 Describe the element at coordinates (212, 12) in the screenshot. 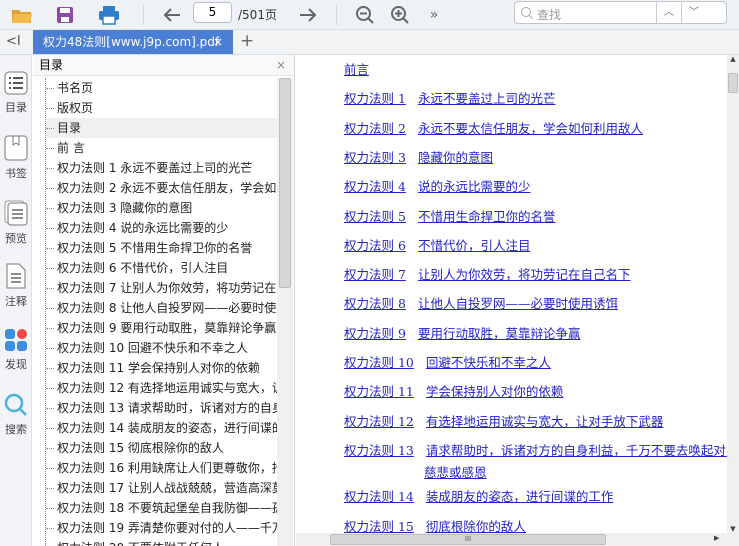

I see `page-number-input: 5` at that location.